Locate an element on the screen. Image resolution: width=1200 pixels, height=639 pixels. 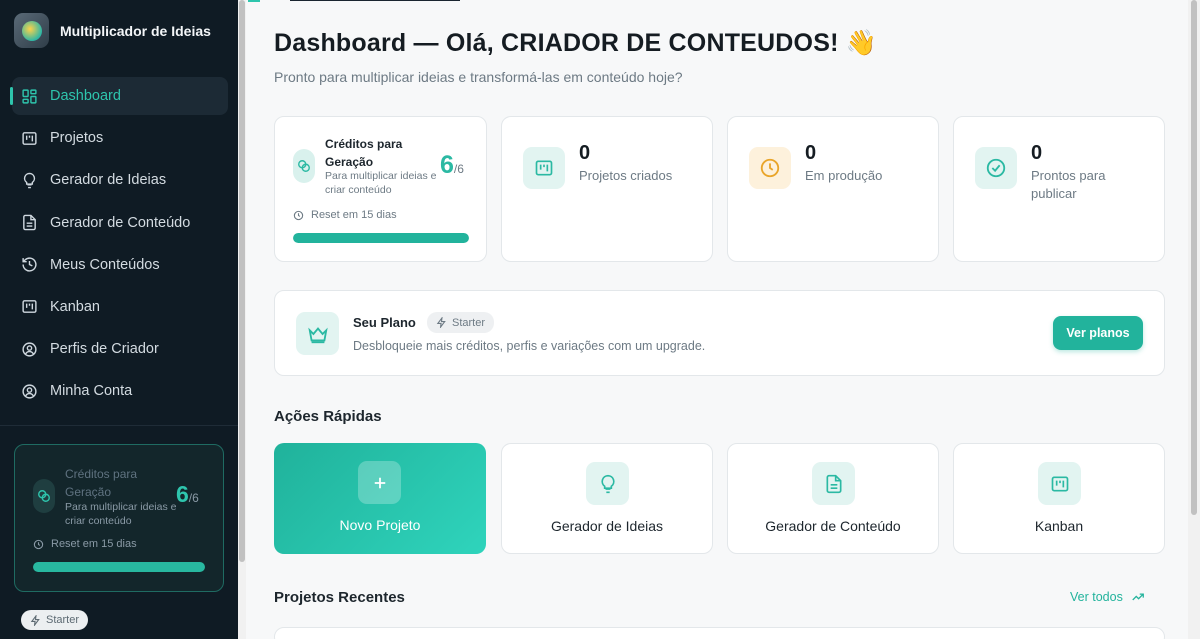
stat-card-projetos: 0 Projetos criados is located at coordinates (607, 189).